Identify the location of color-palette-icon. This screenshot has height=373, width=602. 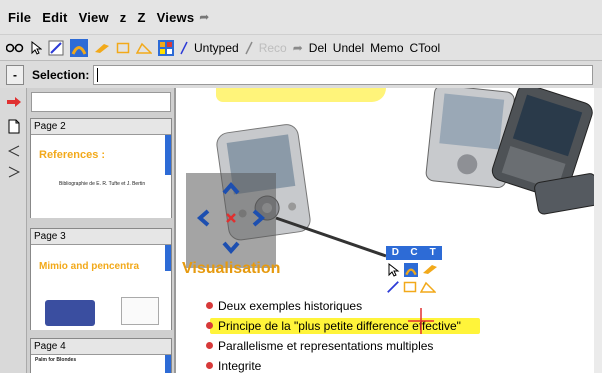
(166, 48).